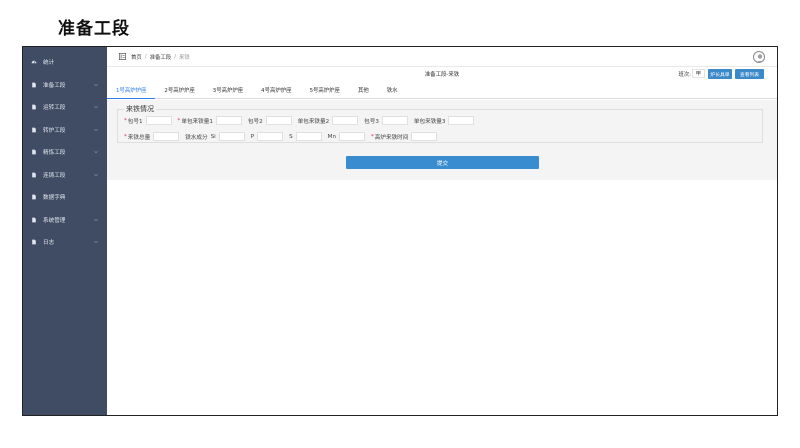  I want to click on shift-label: 班次:, so click(684, 75).